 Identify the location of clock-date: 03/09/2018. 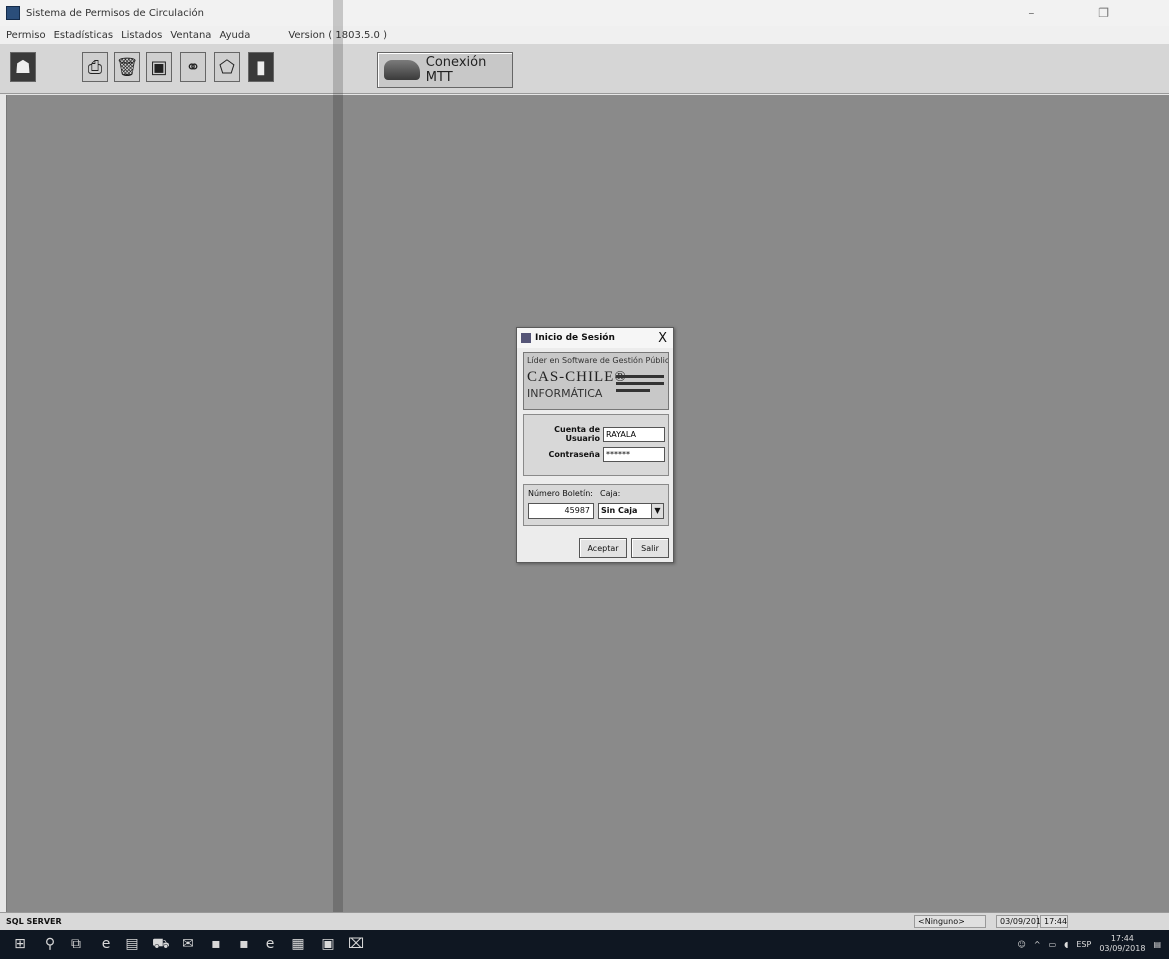
(1122, 948).